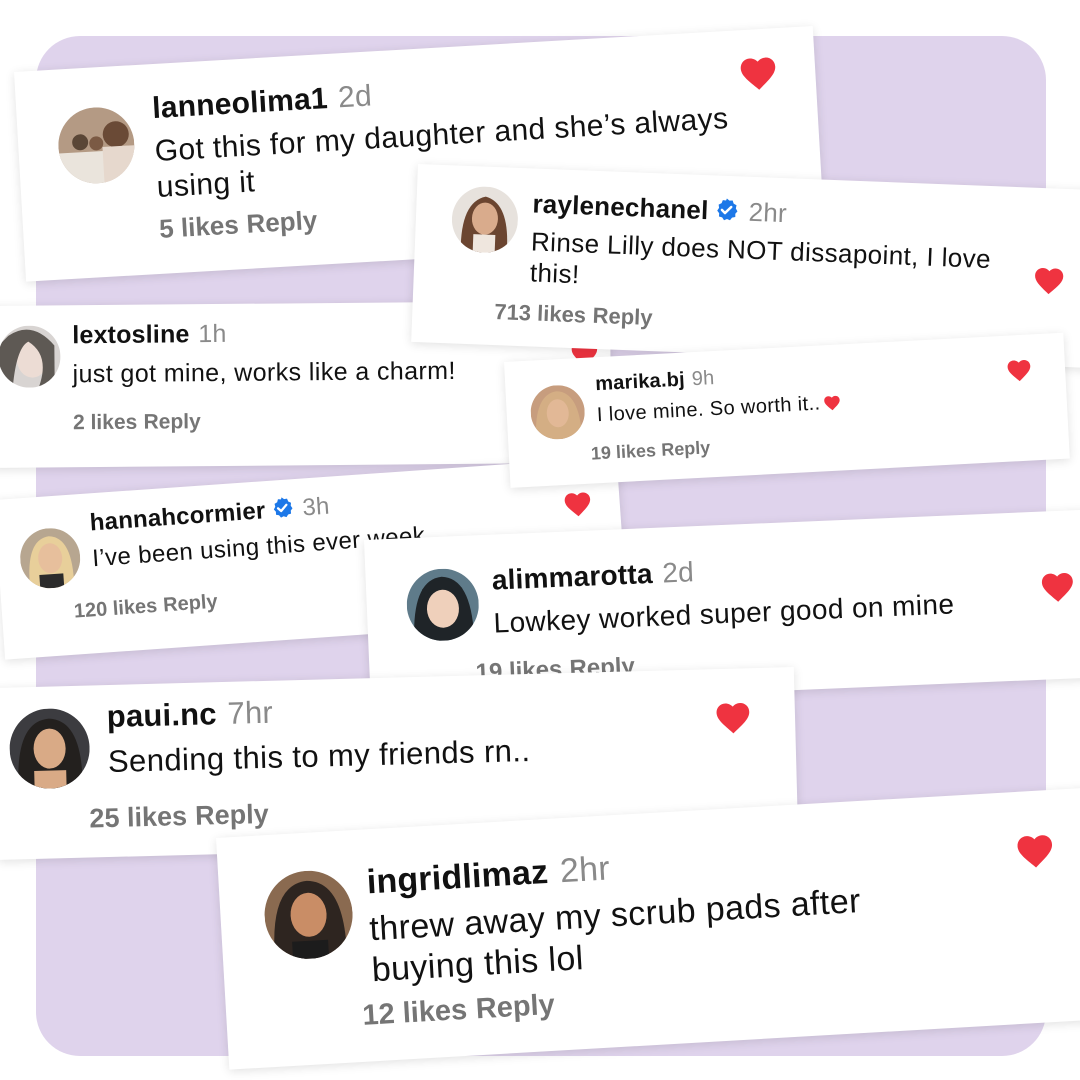 Image resolution: width=1080 pixels, height=1080 pixels. Describe the element at coordinates (488, 875) in the screenshot. I see `username: ingridlimaz 2hr` at that location.